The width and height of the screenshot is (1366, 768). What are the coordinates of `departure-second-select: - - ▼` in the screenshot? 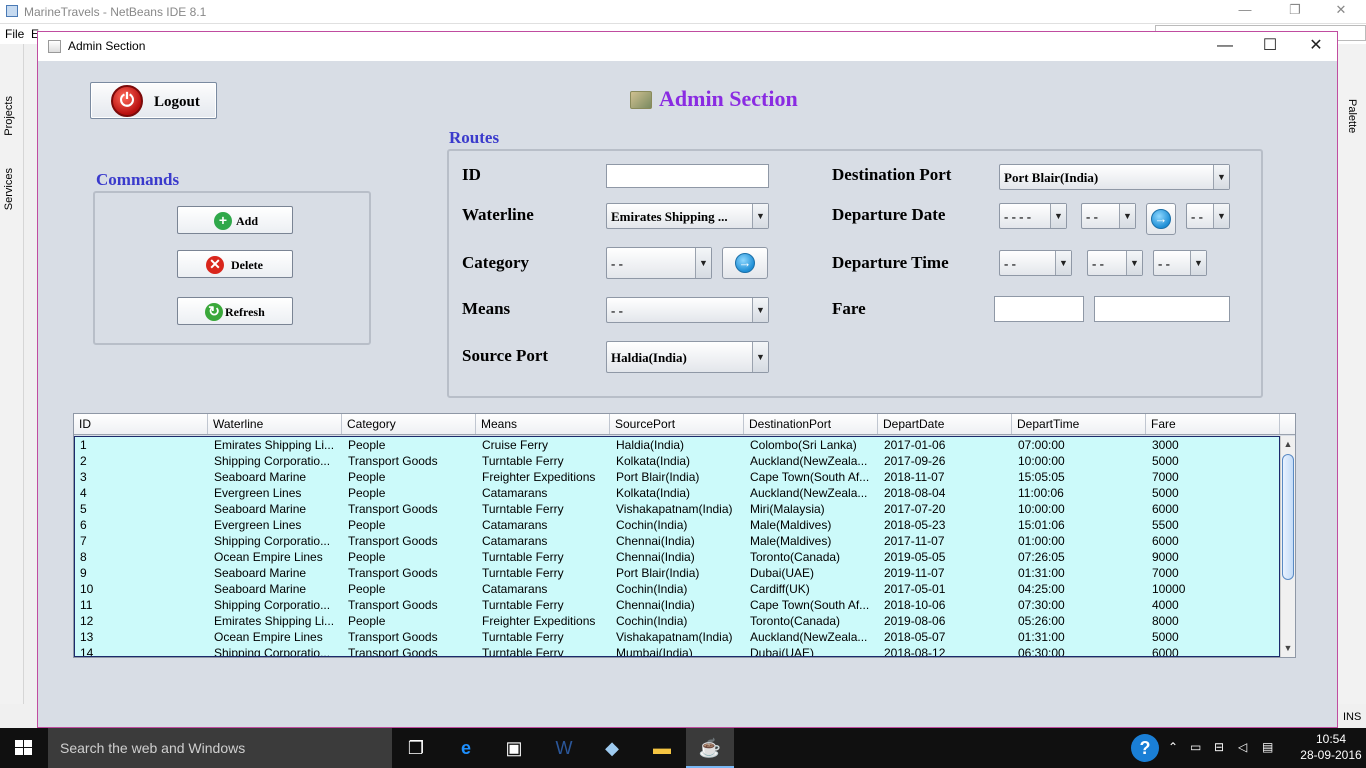 It's located at (1180, 263).